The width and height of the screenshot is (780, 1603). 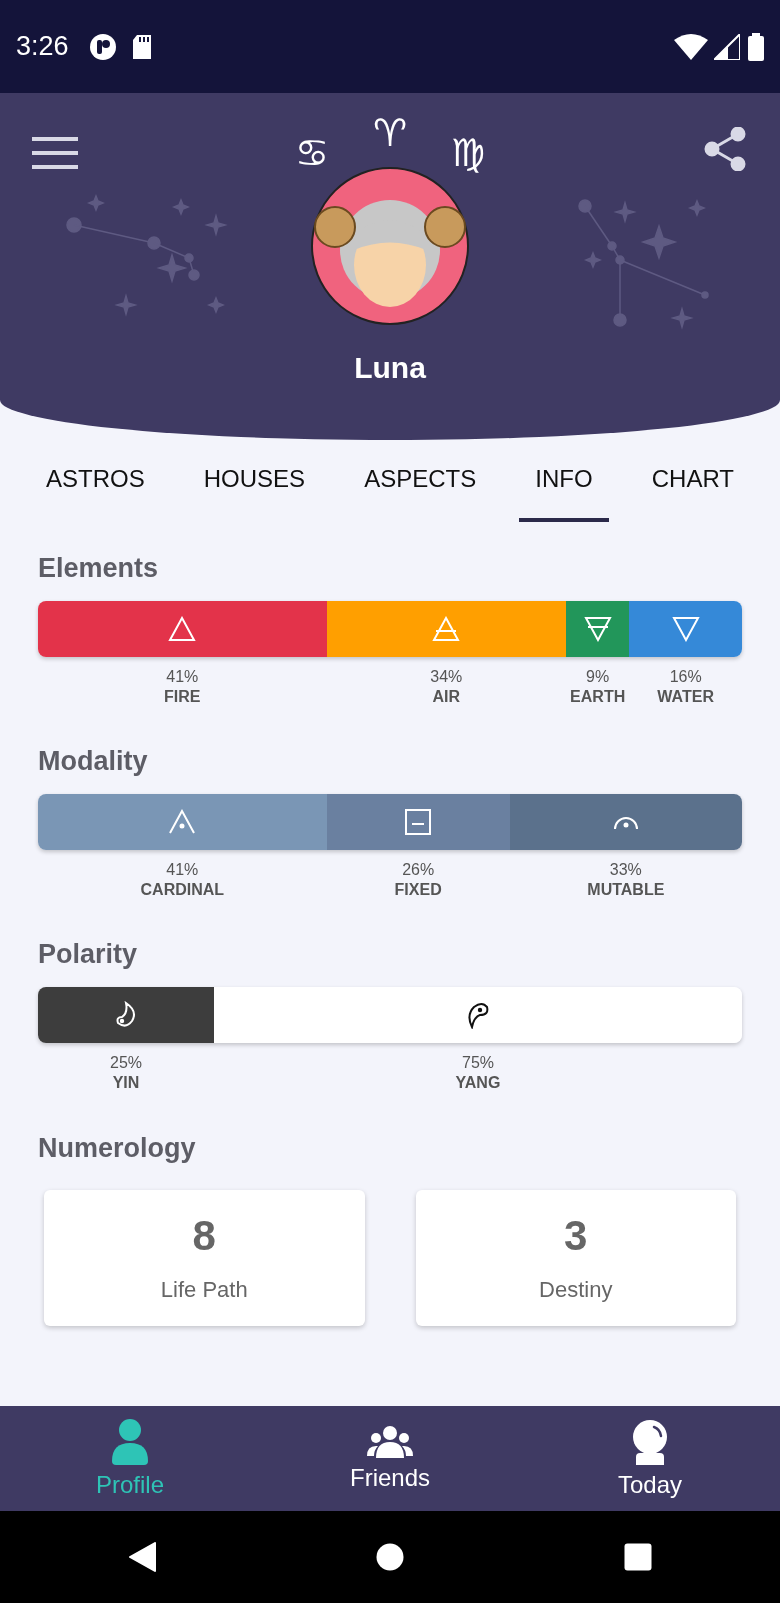 What do you see at coordinates (576, 1289) in the screenshot?
I see `numerology-label: Destiny` at bounding box center [576, 1289].